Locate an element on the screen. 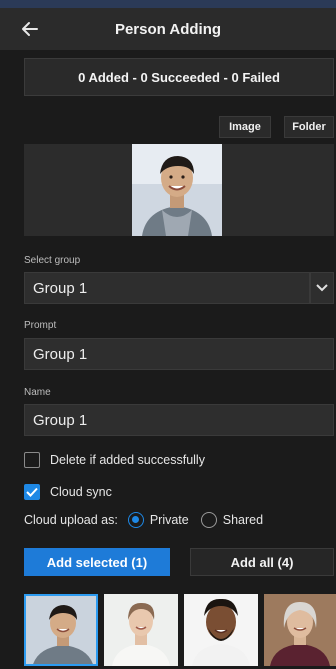 The image size is (336, 669). cloud-sync-option: Cloud sync is located at coordinates (68, 492).